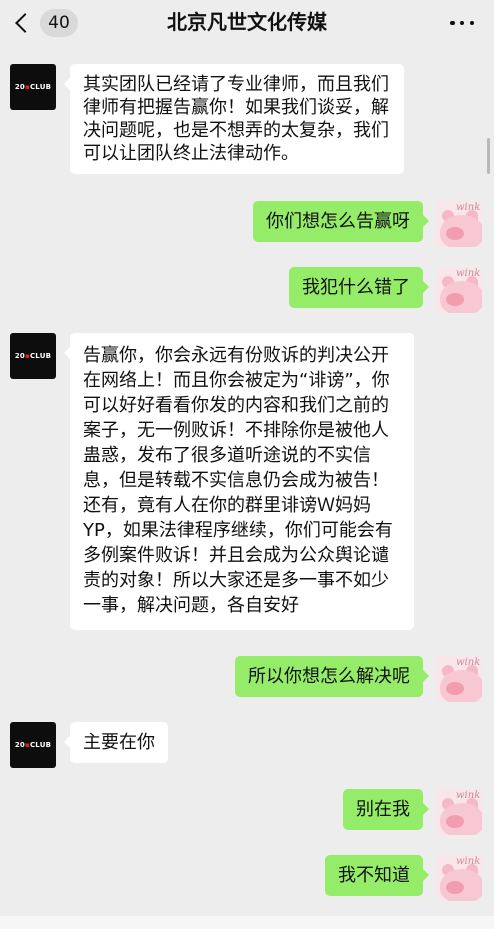  I want to click on message-bubble: 别在我, so click(386, 809).